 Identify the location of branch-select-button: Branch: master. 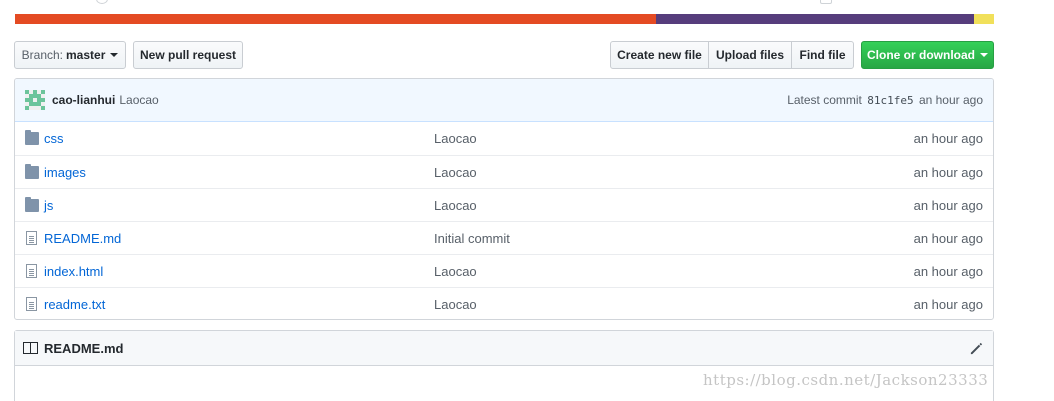
(70, 55).